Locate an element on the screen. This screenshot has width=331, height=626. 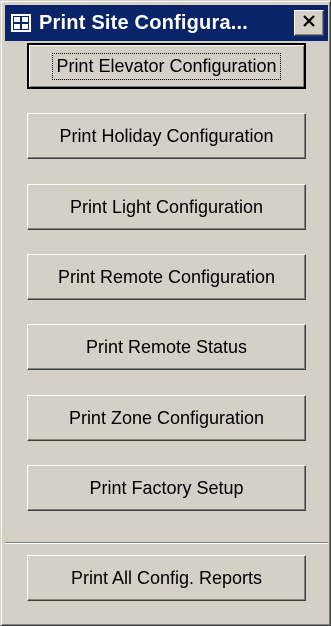
print-all-config-reports-button: Print All Config. Reports is located at coordinates (166, 578).